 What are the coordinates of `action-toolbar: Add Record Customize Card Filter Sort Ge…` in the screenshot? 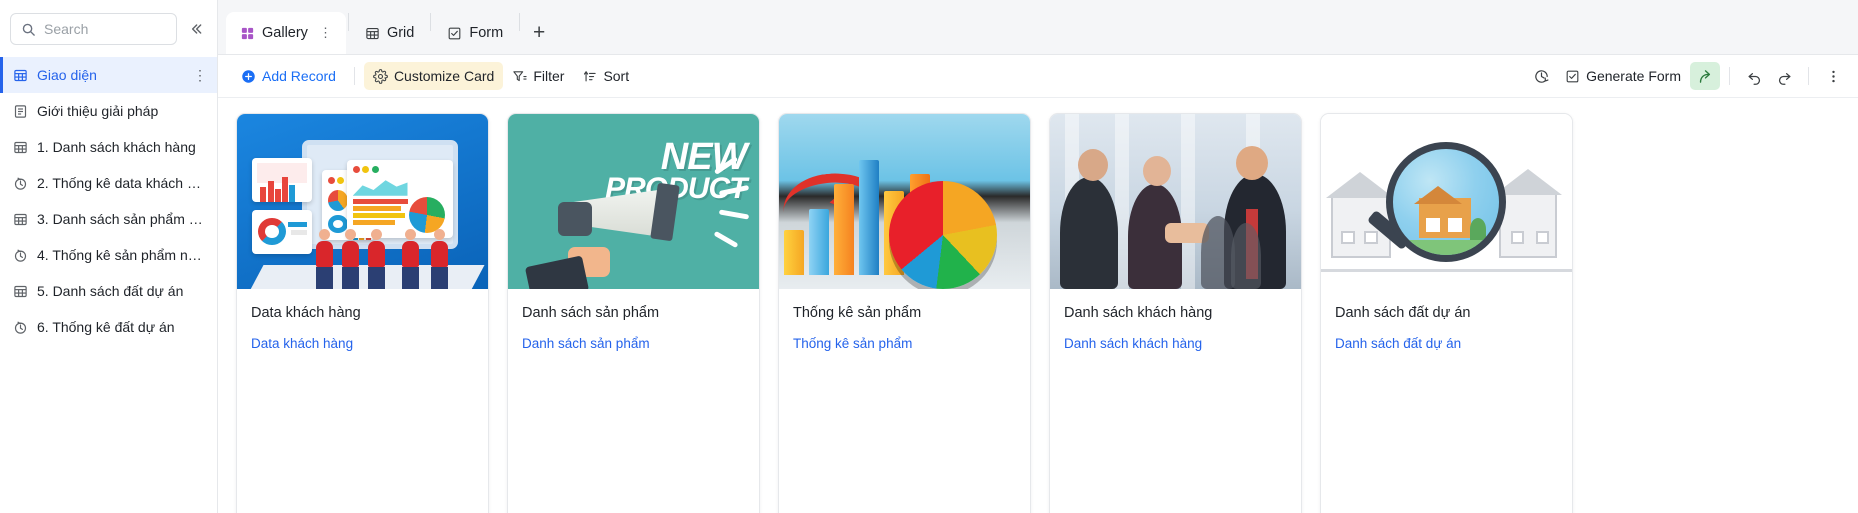 It's located at (1038, 76).